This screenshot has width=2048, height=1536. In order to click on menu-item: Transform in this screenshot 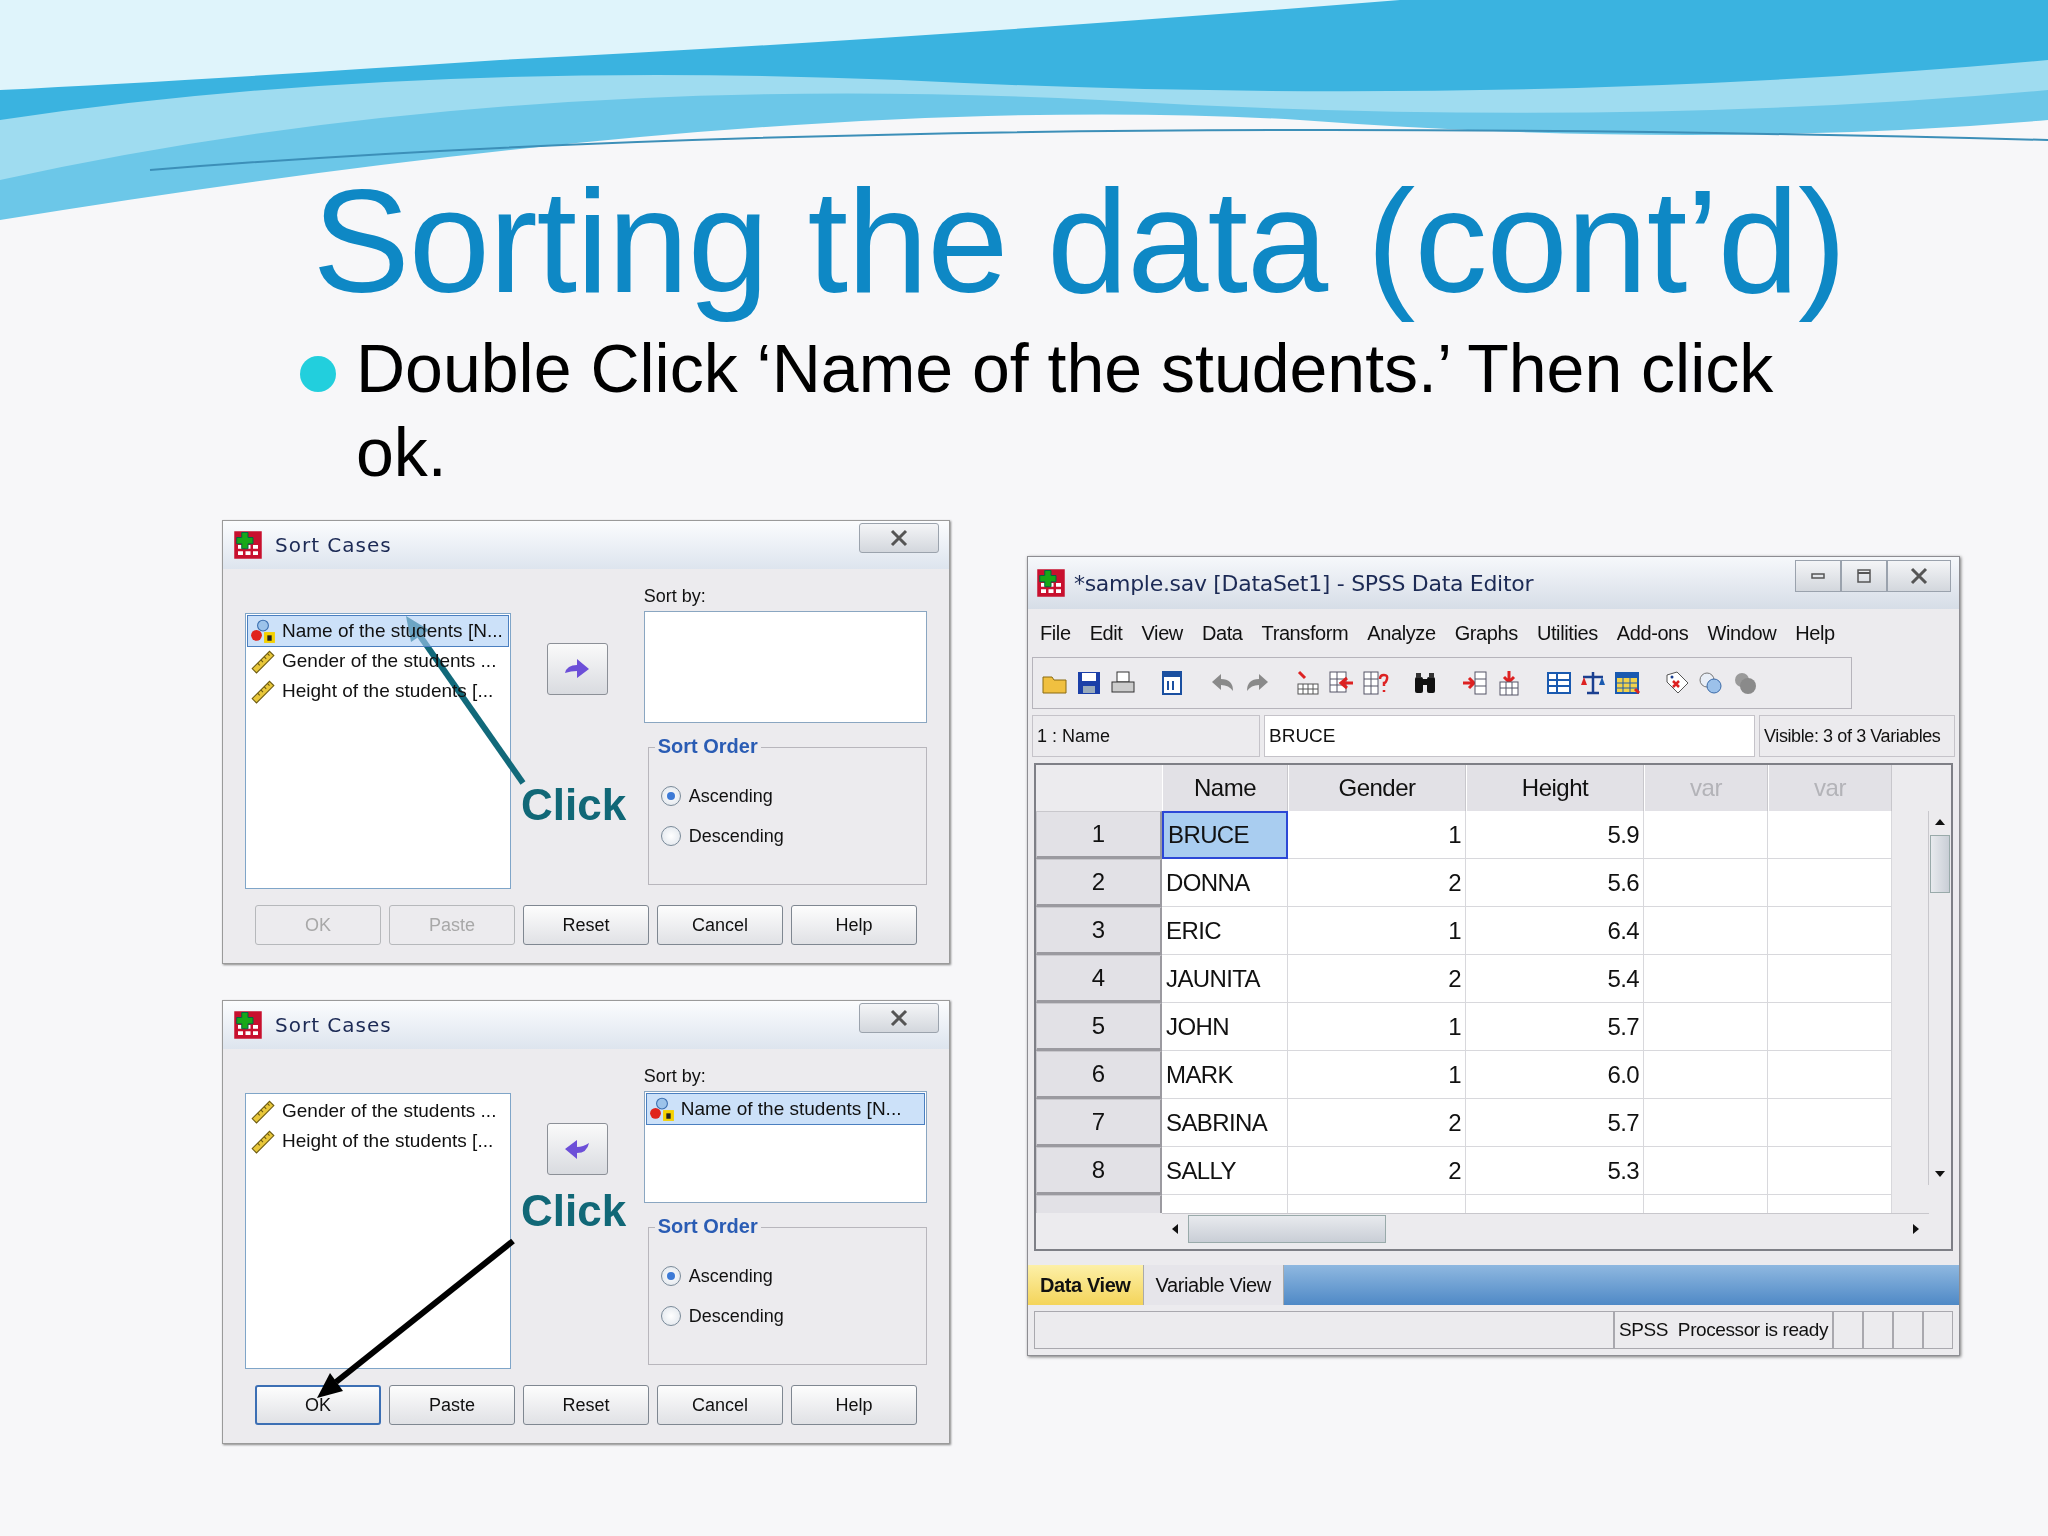, I will do `click(1308, 633)`.